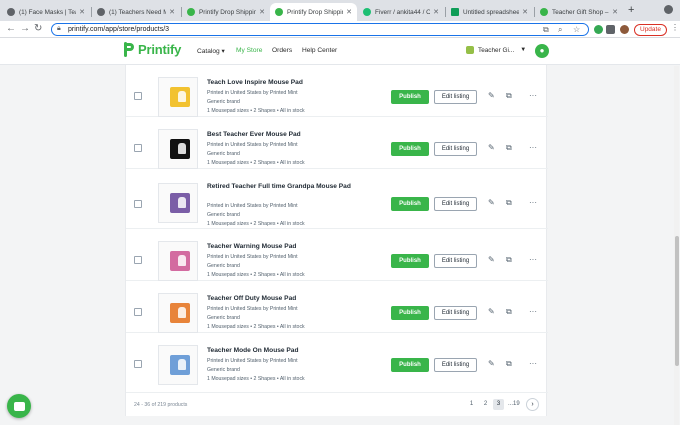 The width and height of the screenshot is (680, 425). What do you see at coordinates (211, 51) in the screenshot?
I see `nav-catalog: Catalog ▾` at bounding box center [211, 51].